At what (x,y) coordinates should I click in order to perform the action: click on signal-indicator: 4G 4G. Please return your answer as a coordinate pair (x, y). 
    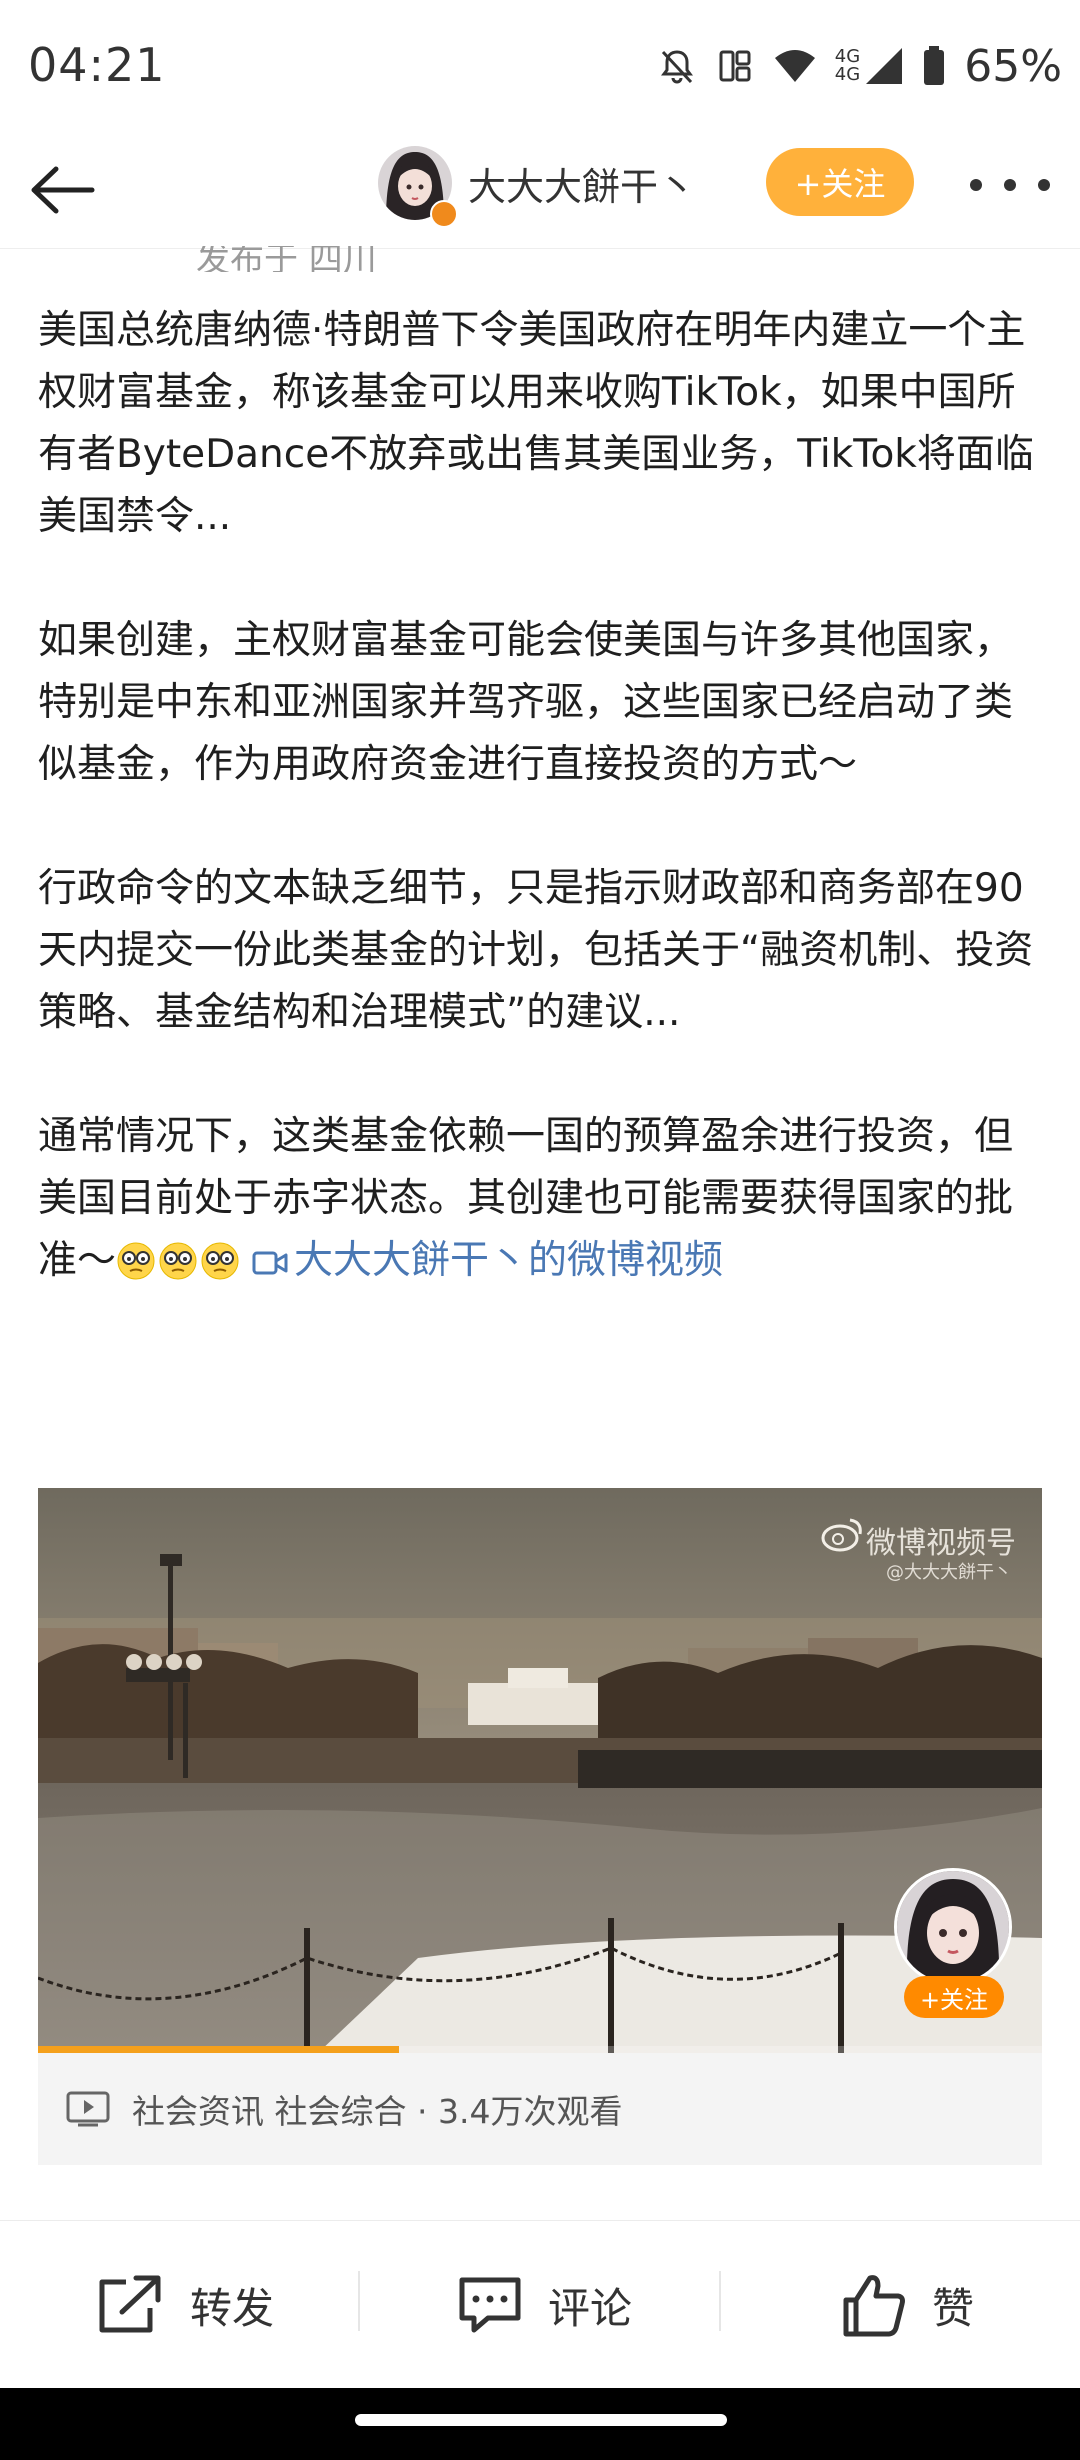
    Looking at the image, I should click on (869, 66).